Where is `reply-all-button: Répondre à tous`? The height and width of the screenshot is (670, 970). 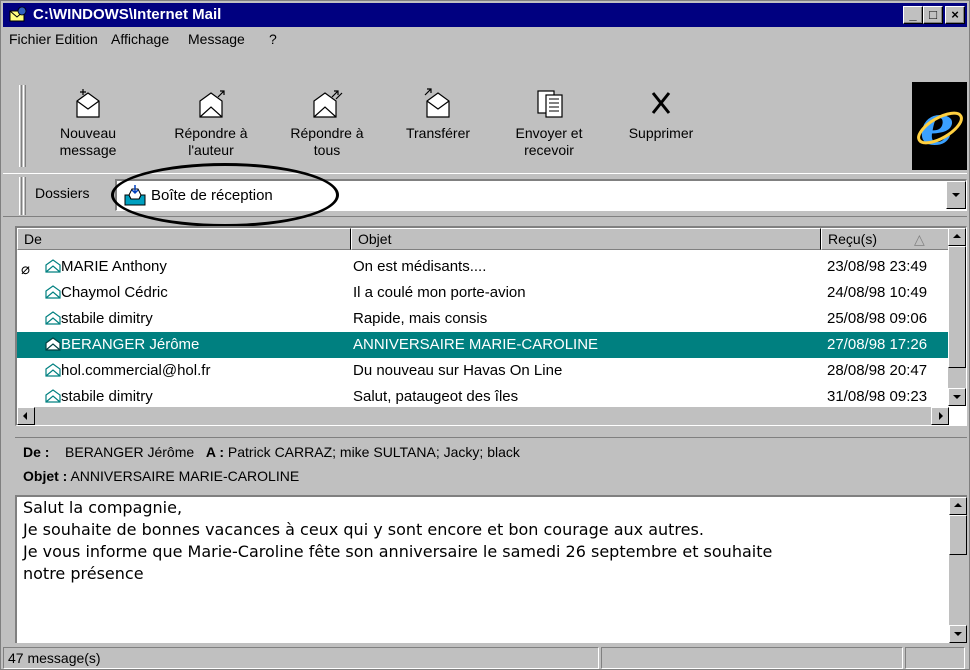
reply-all-button: Répondre à tous is located at coordinates (327, 124).